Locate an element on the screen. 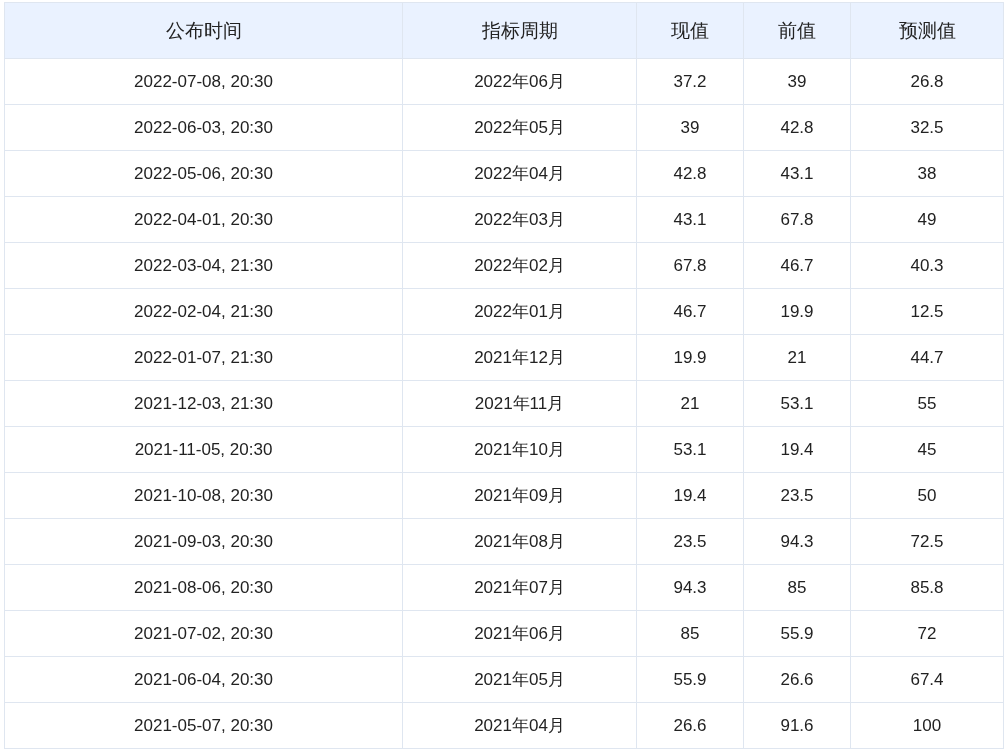 The image size is (1006, 752). table-cell: 2022-01-07, 21:30 is located at coordinates (203, 357).